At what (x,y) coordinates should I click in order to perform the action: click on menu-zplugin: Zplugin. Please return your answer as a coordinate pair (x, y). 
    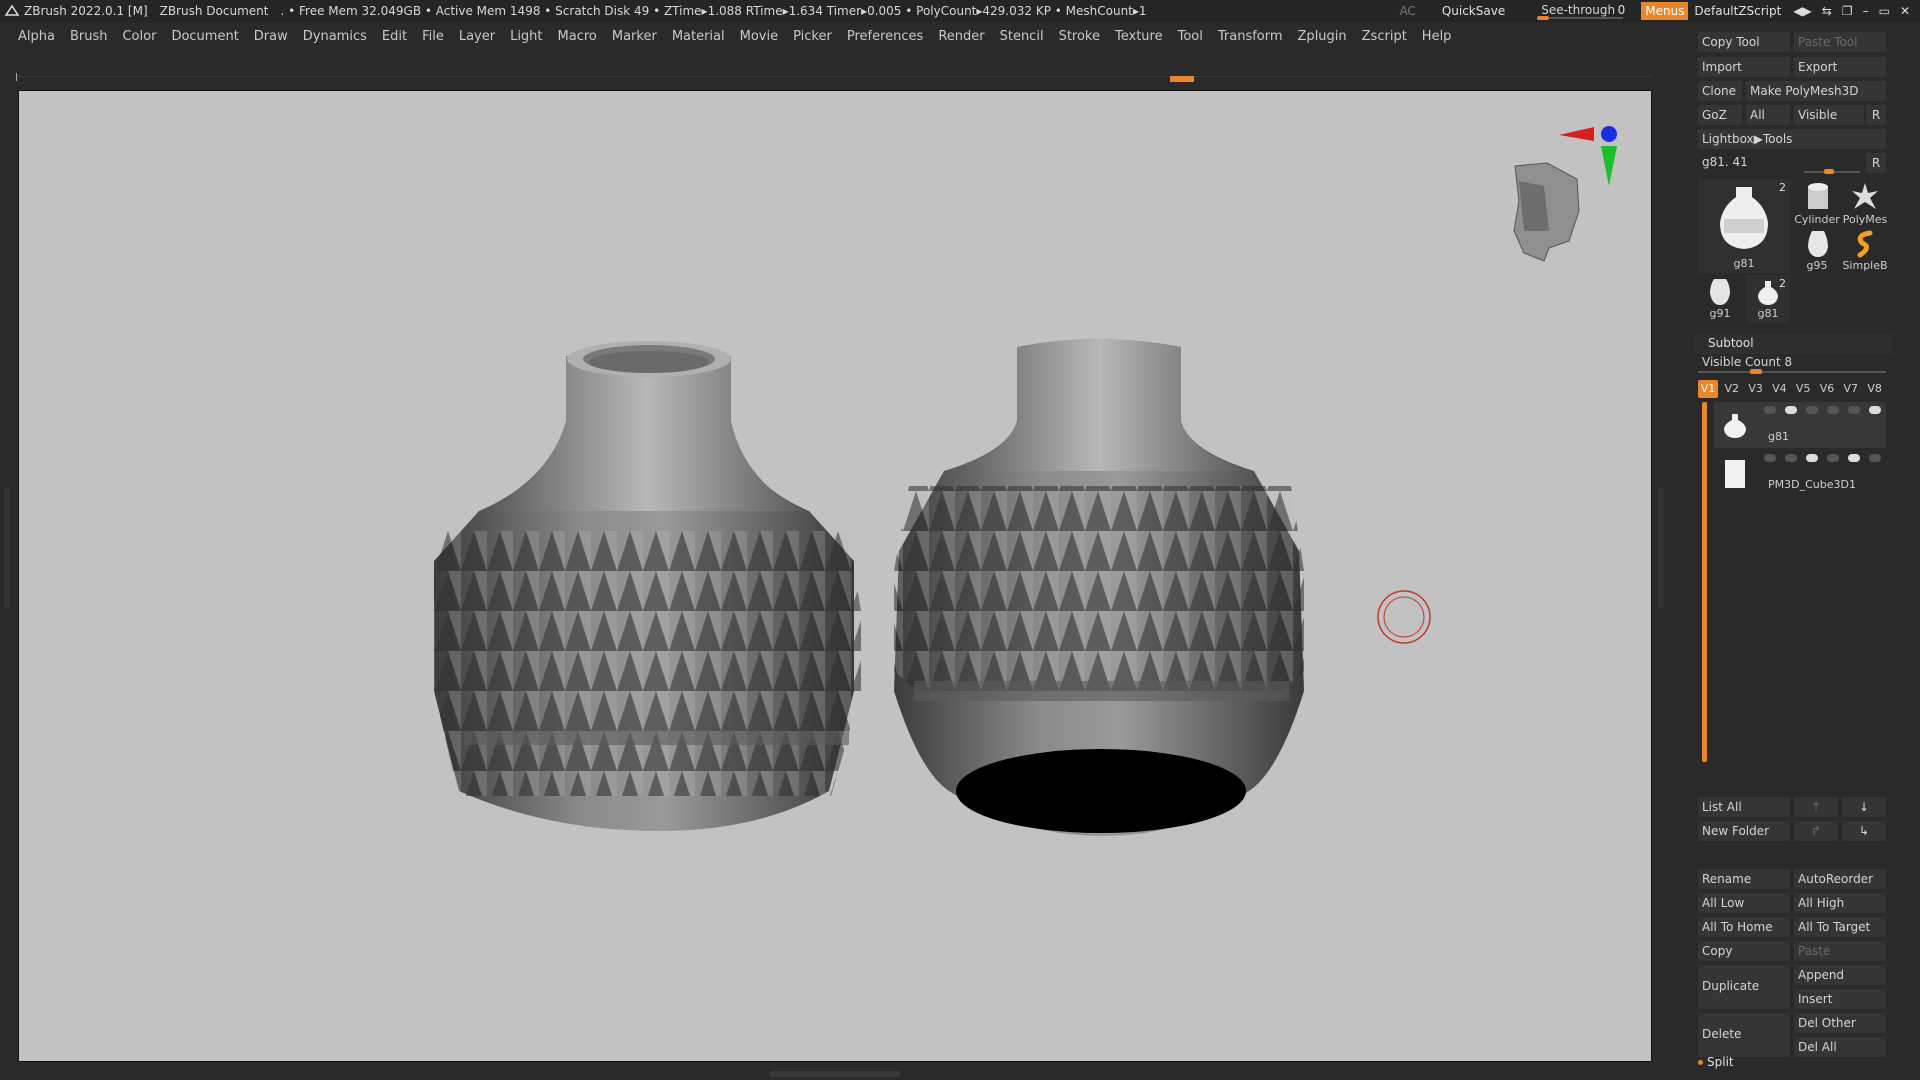
    Looking at the image, I should click on (1322, 36).